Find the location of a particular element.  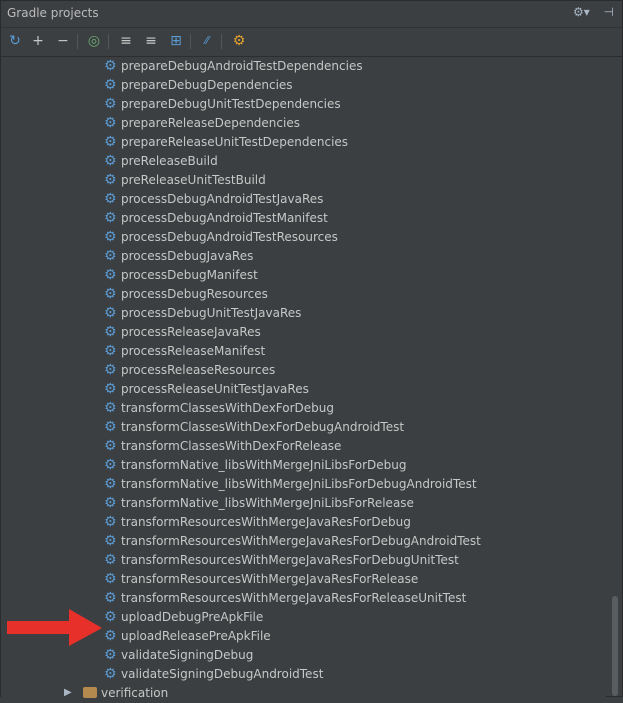

task-item: ⚙ processDebugManifest is located at coordinates (303, 275).